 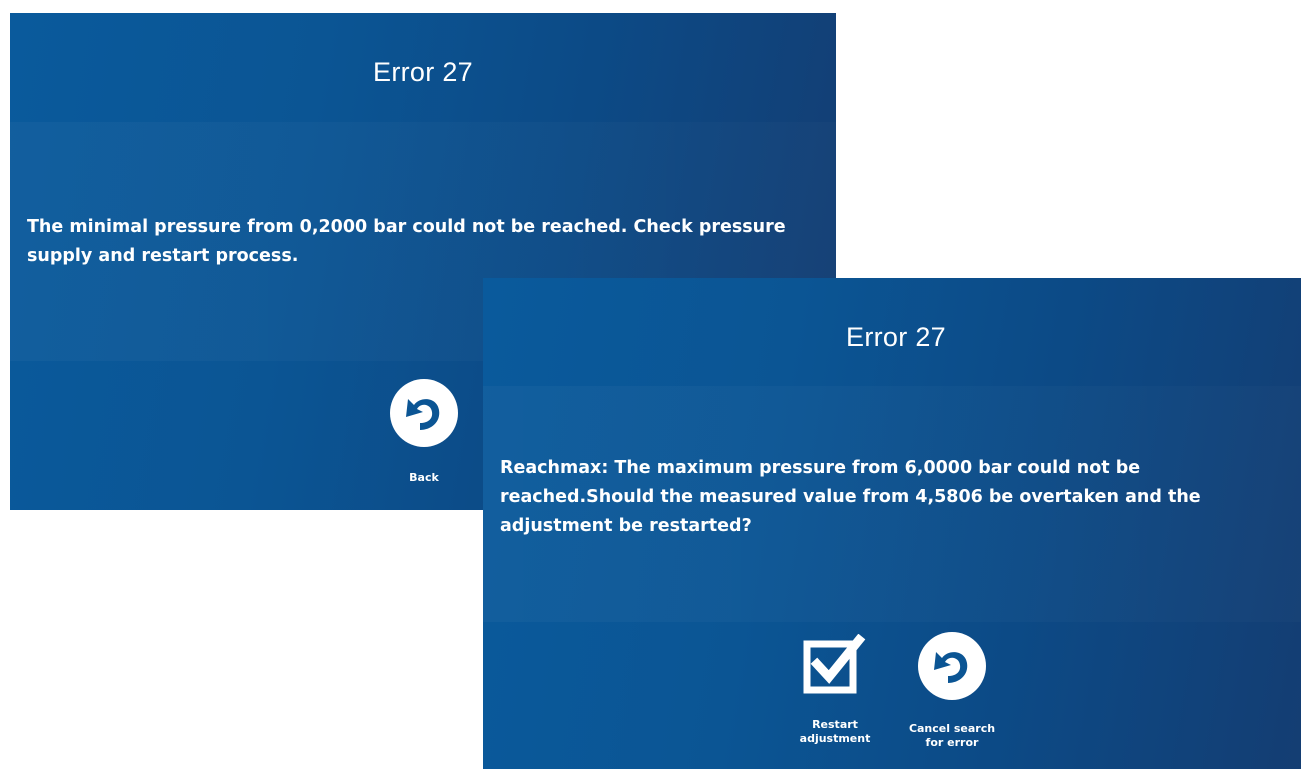 I want to click on restart-adjustment-button: Restart adjustment, so click(x=835, y=690).